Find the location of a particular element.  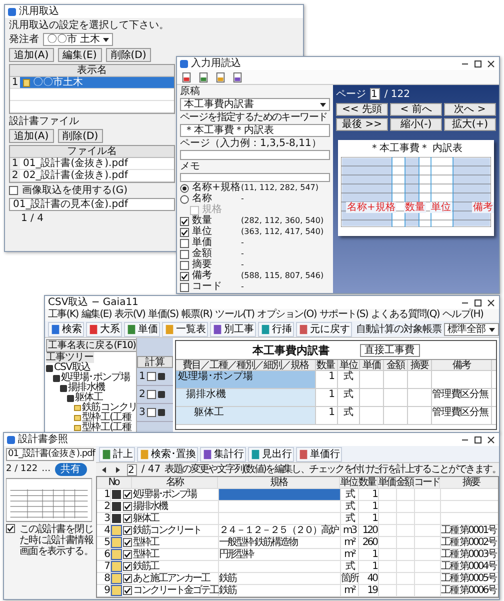

tree-item: 処理場･ポンプ場 is located at coordinates (95, 378).